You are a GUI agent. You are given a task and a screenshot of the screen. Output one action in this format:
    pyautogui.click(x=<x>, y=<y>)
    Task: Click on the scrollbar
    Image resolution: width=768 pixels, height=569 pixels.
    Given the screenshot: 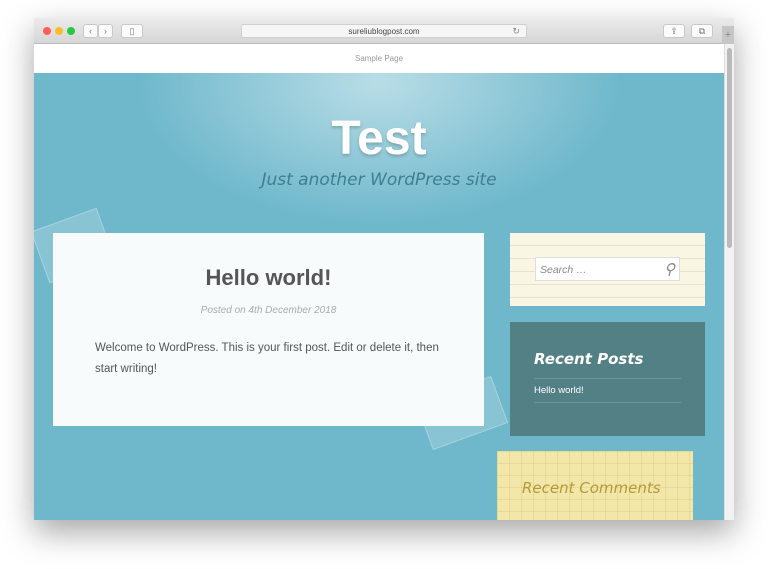 What is the action you would take?
    pyautogui.click(x=729, y=282)
    